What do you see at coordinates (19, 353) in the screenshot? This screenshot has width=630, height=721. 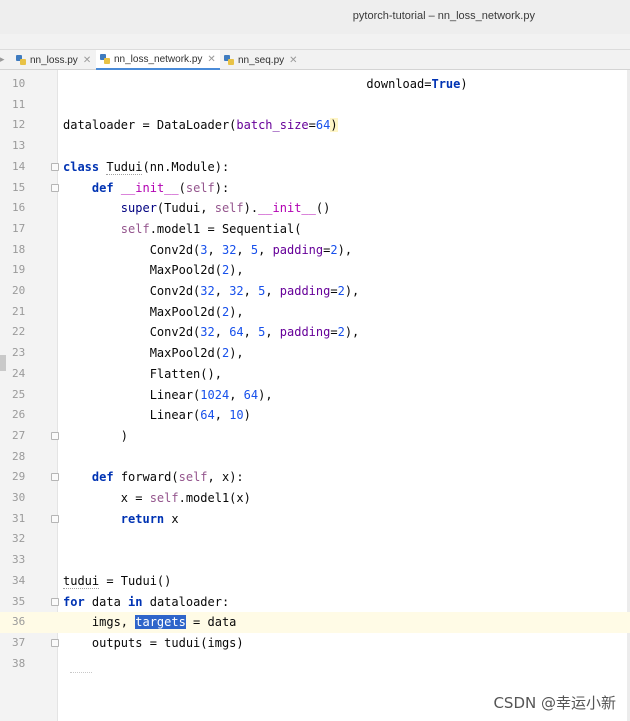 I see `line-number: 23` at bounding box center [19, 353].